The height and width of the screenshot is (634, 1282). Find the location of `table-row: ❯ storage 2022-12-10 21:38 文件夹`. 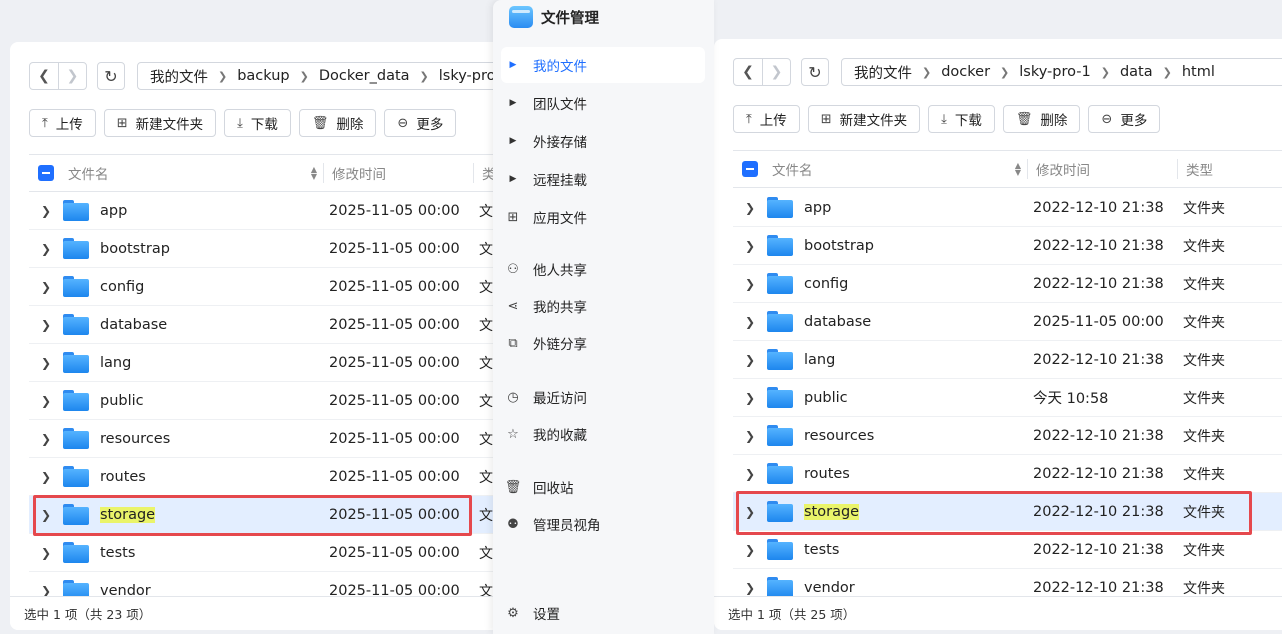

table-row: ❯ storage 2022-12-10 21:38 文件夹 is located at coordinates (1007, 512).